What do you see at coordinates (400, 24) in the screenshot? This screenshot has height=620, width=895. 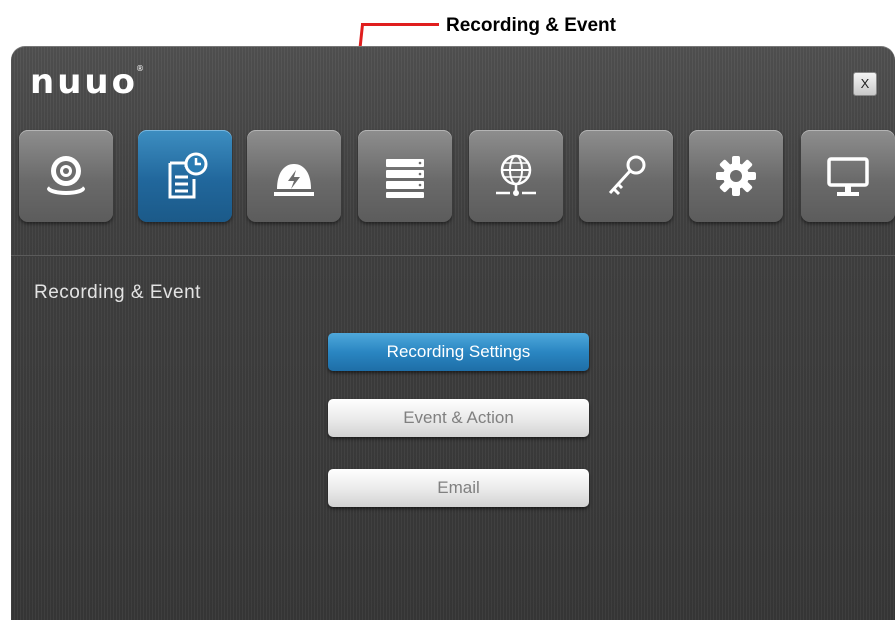 I see `callout-line-horizontal` at bounding box center [400, 24].